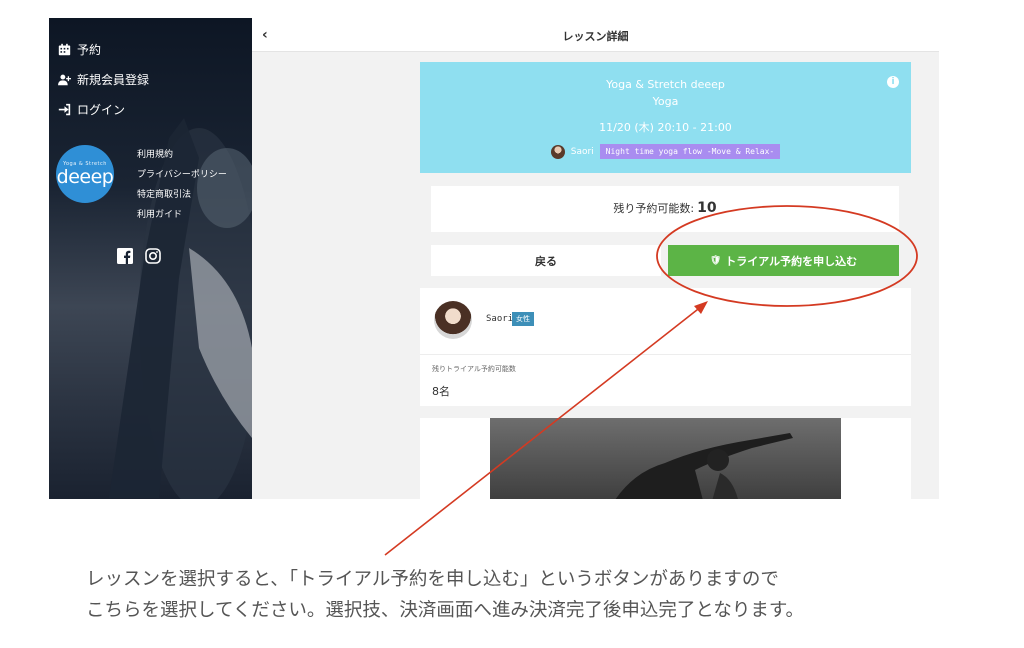 Image resolution: width=1024 pixels, height=648 pixels. I want to click on trial-remaining-value: 8名, so click(441, 391).